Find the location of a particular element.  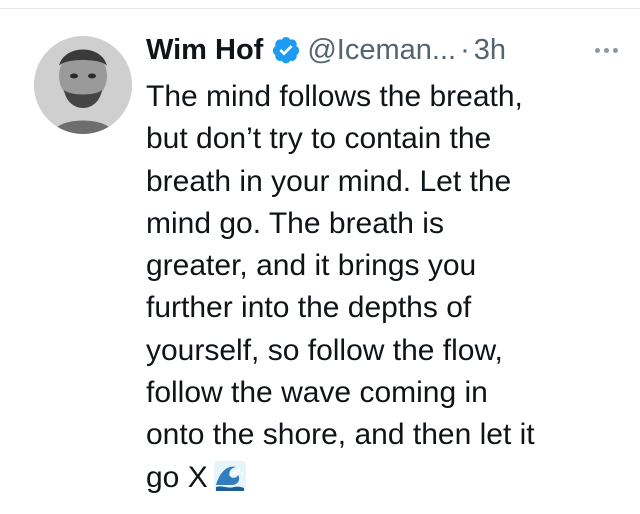

wave-icon is located at coordinates (229, 475).